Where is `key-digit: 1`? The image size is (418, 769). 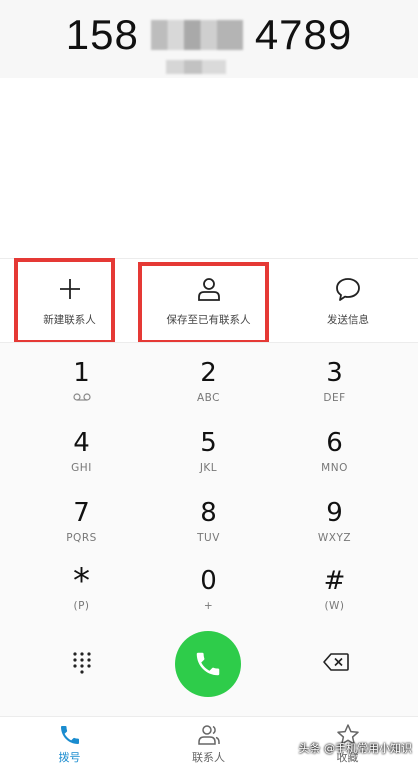
key-digit: 1 is located at coordinates (81, 373).